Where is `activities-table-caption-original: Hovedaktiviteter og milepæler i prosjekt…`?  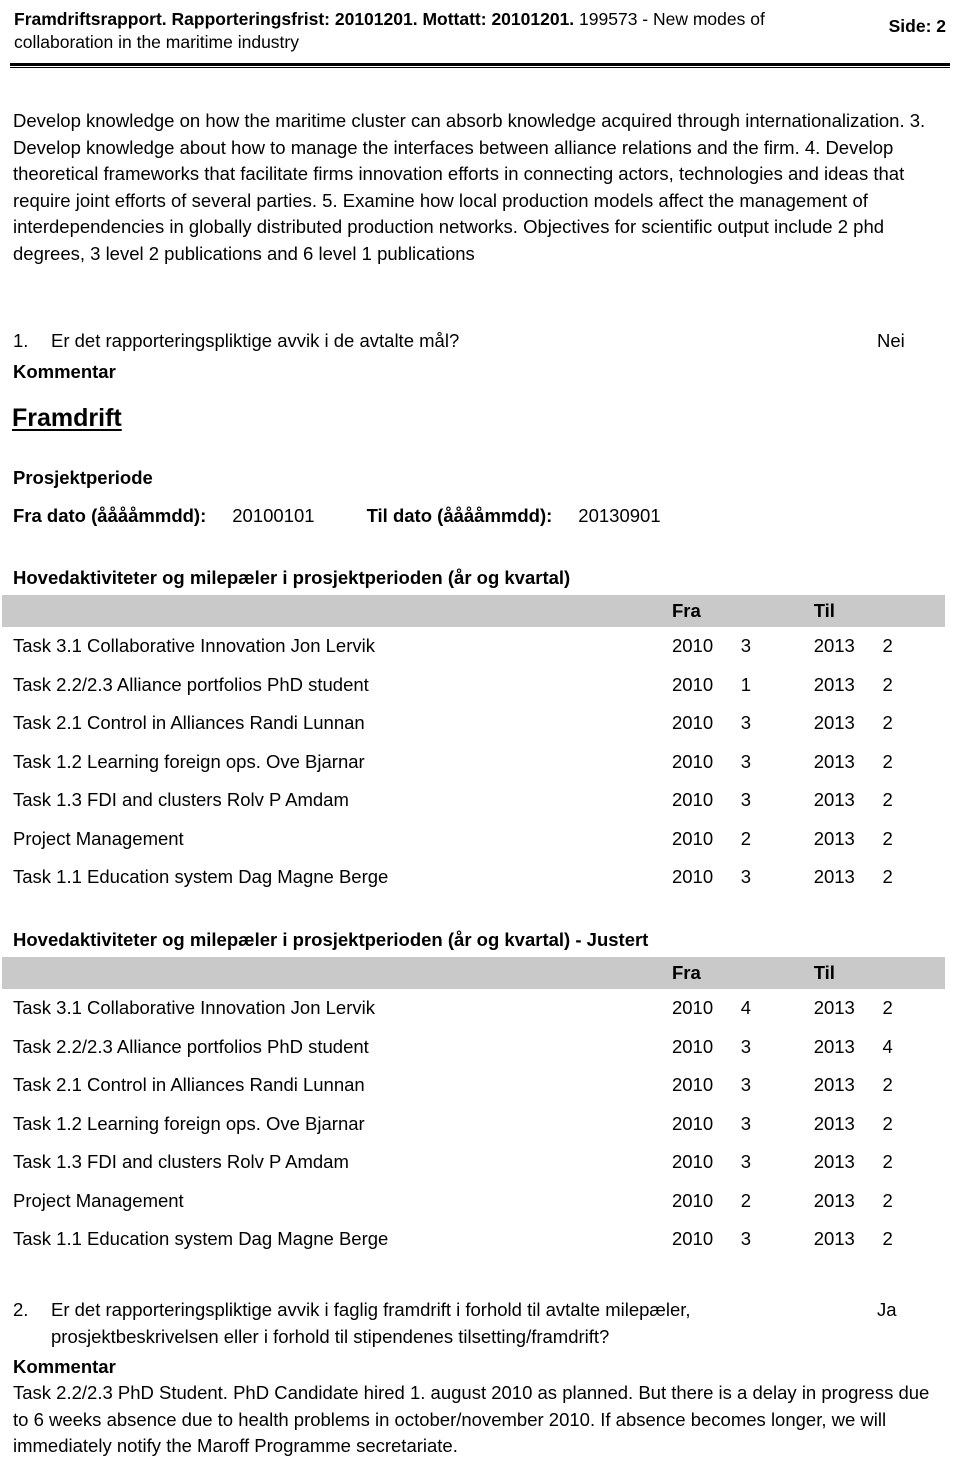
activities-table-caption-original: Hovedaktiviteter og milepæler i prosjekt… is located at coordinates (292, 577).